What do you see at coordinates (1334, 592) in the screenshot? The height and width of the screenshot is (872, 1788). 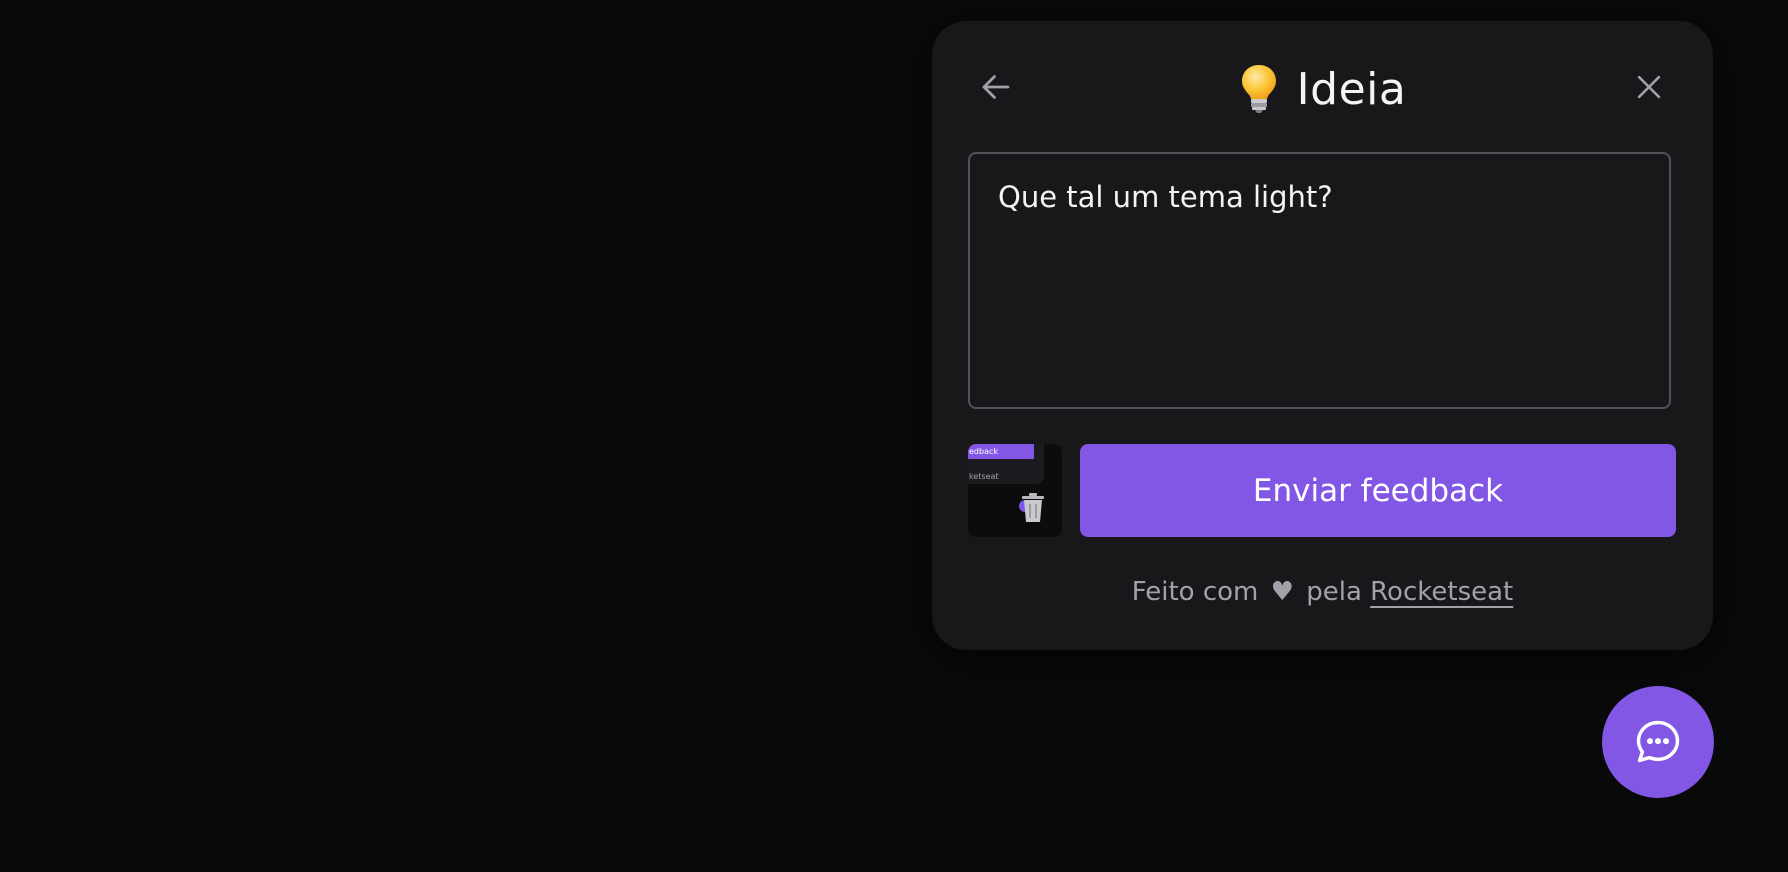 I see `footer-middle: pela` at bounding box center [1334, 592].